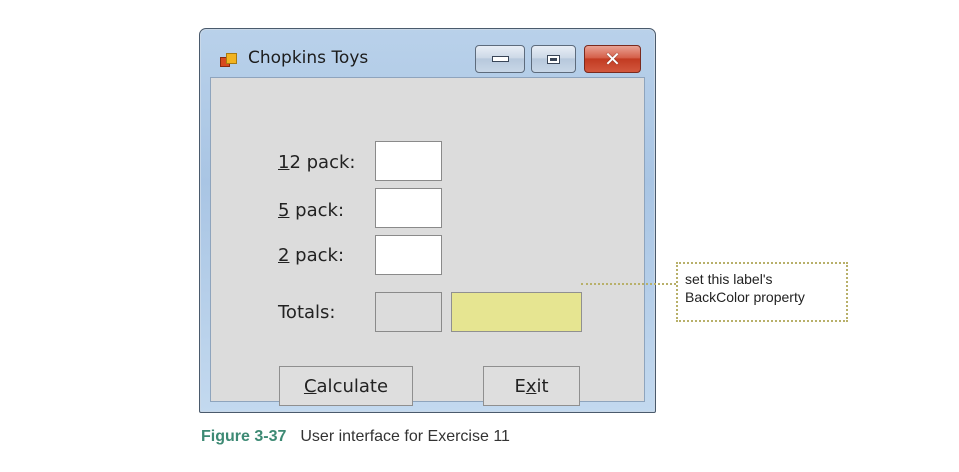 The image size is (959, 472). I want to click on title-bar: Chopkins Toys ✕, so click(427, 53).